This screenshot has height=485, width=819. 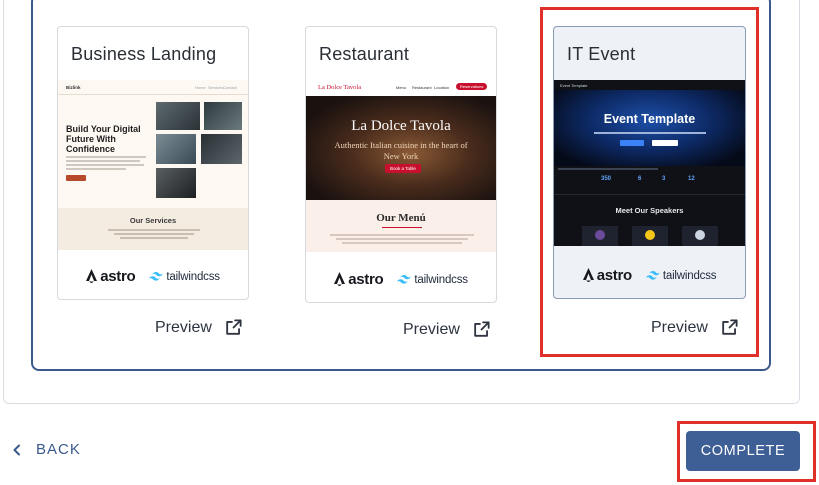 I want to click on thumb-nav-1: Home, so click(x=200, y=87).